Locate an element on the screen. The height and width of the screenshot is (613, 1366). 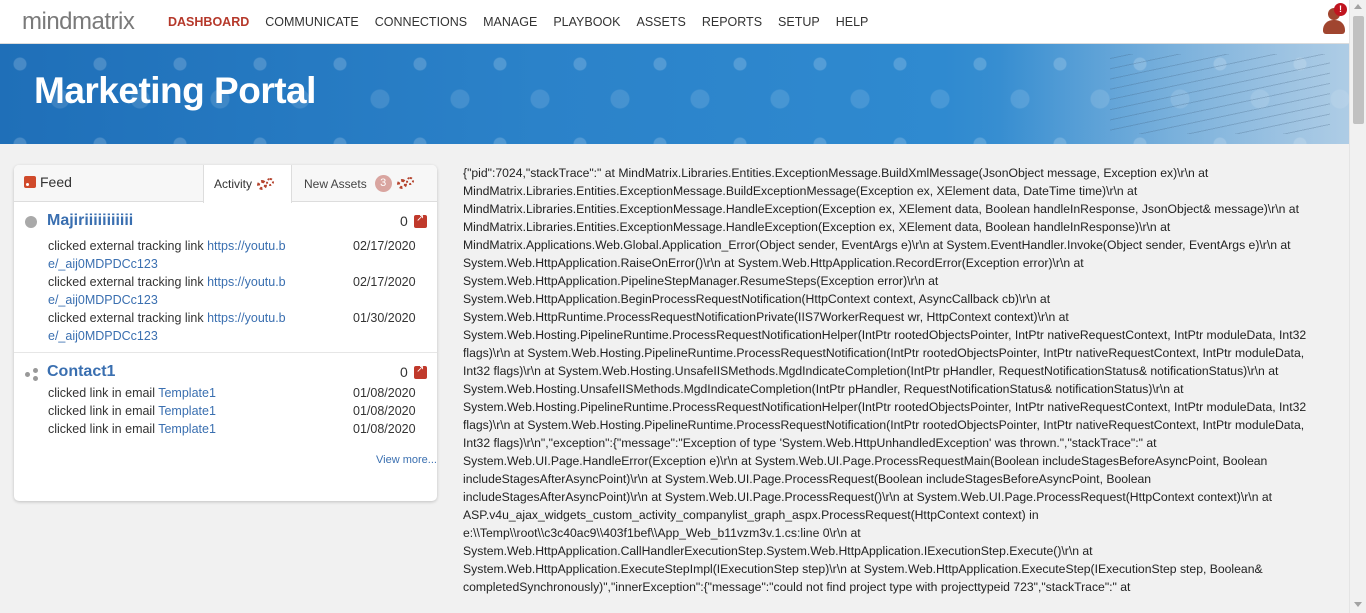
page-title: Marketing Portal is located at coordinates (175, 90).